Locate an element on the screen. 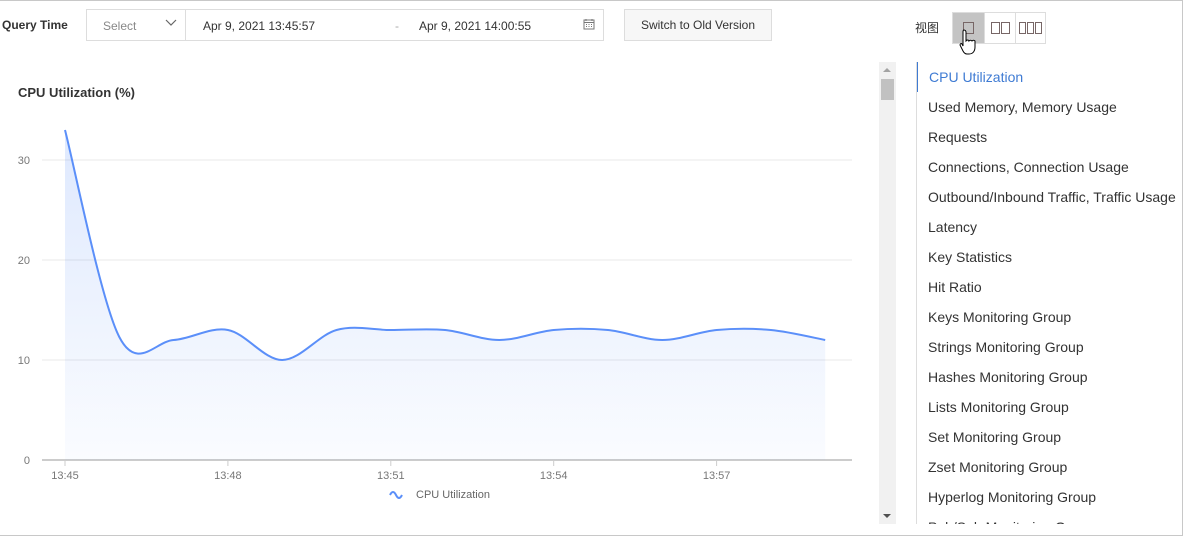  legend-label: CPU Utilization is located at coordinates (453, 495).